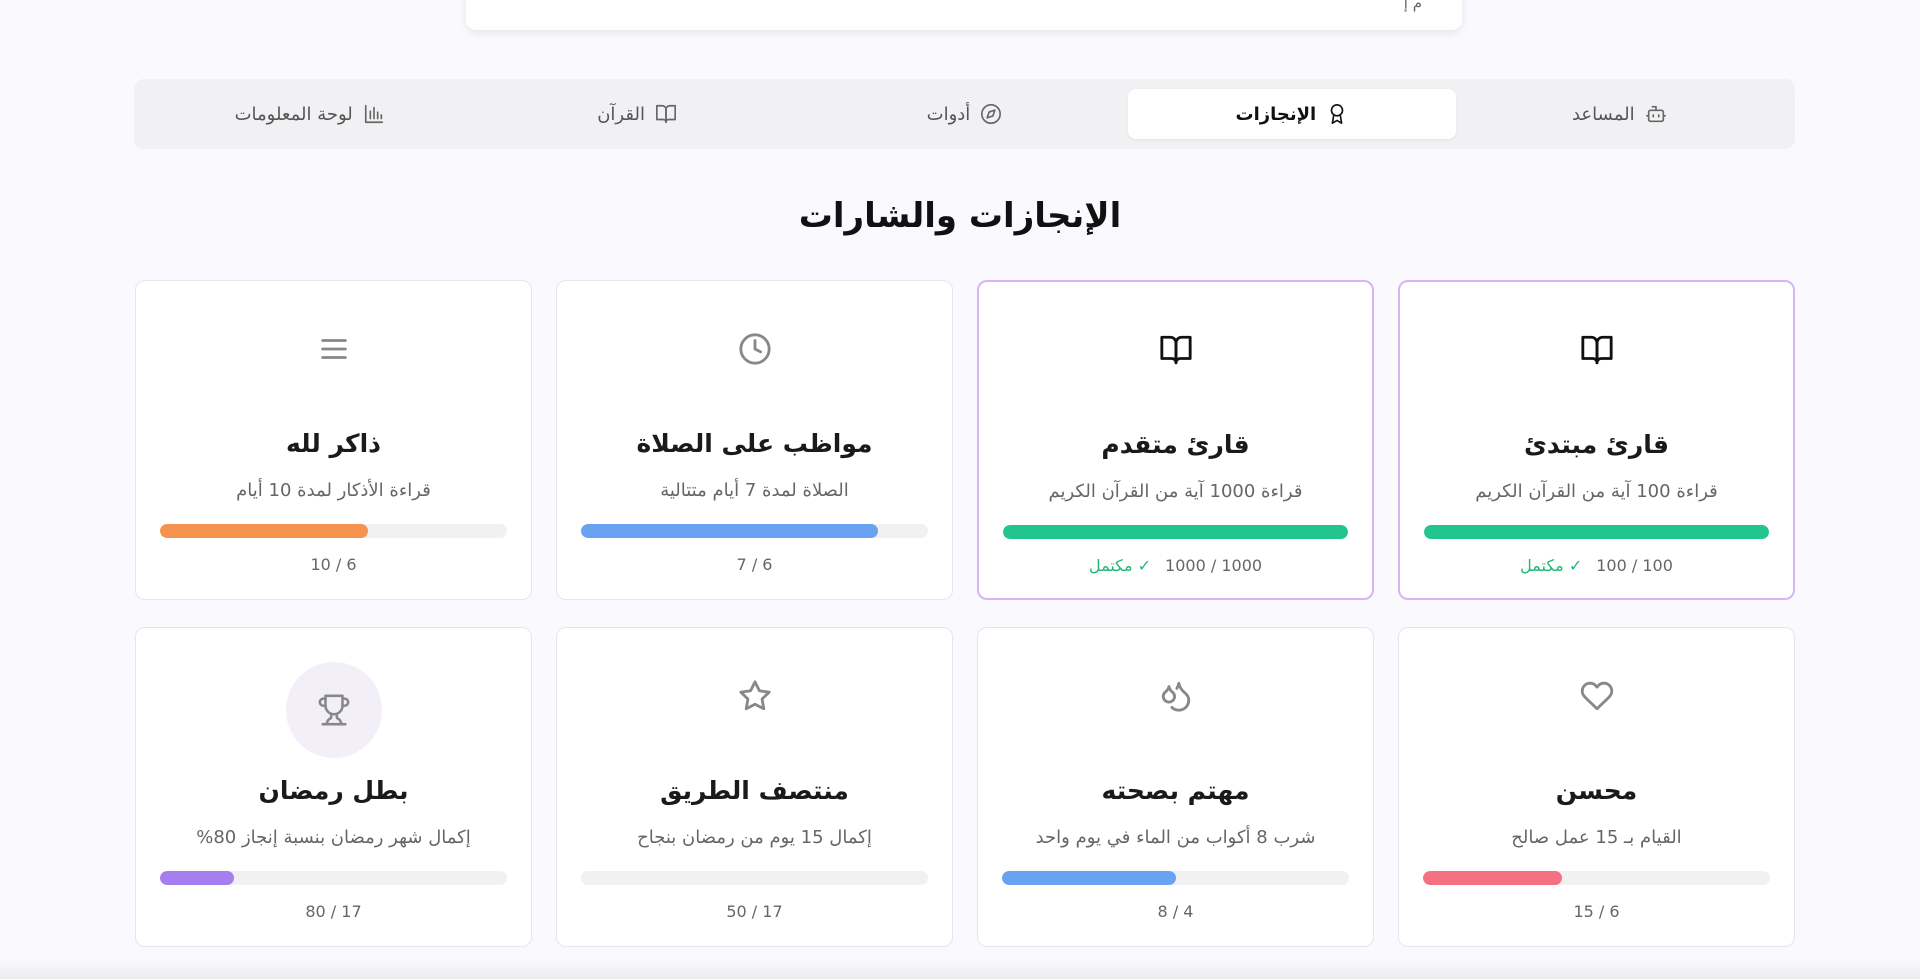  What do you see at coordinates (1214, 565) in the screenshot?
I see `progress-text: 1000 / 1000` at bounding box center [1214, 565].